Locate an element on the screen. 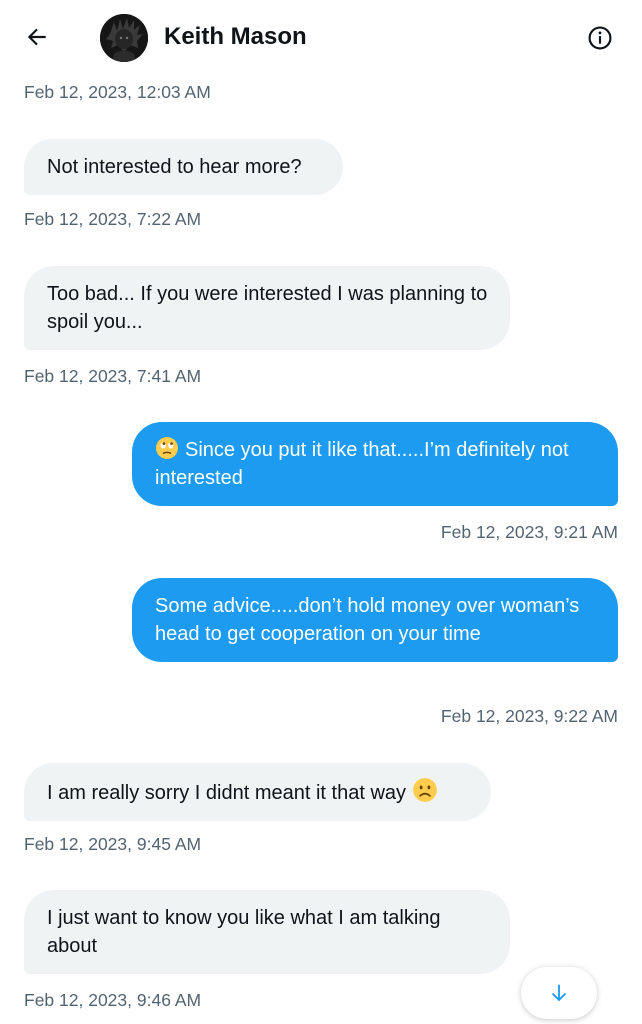  info-circle-icon is located at coordinates (600, 38).